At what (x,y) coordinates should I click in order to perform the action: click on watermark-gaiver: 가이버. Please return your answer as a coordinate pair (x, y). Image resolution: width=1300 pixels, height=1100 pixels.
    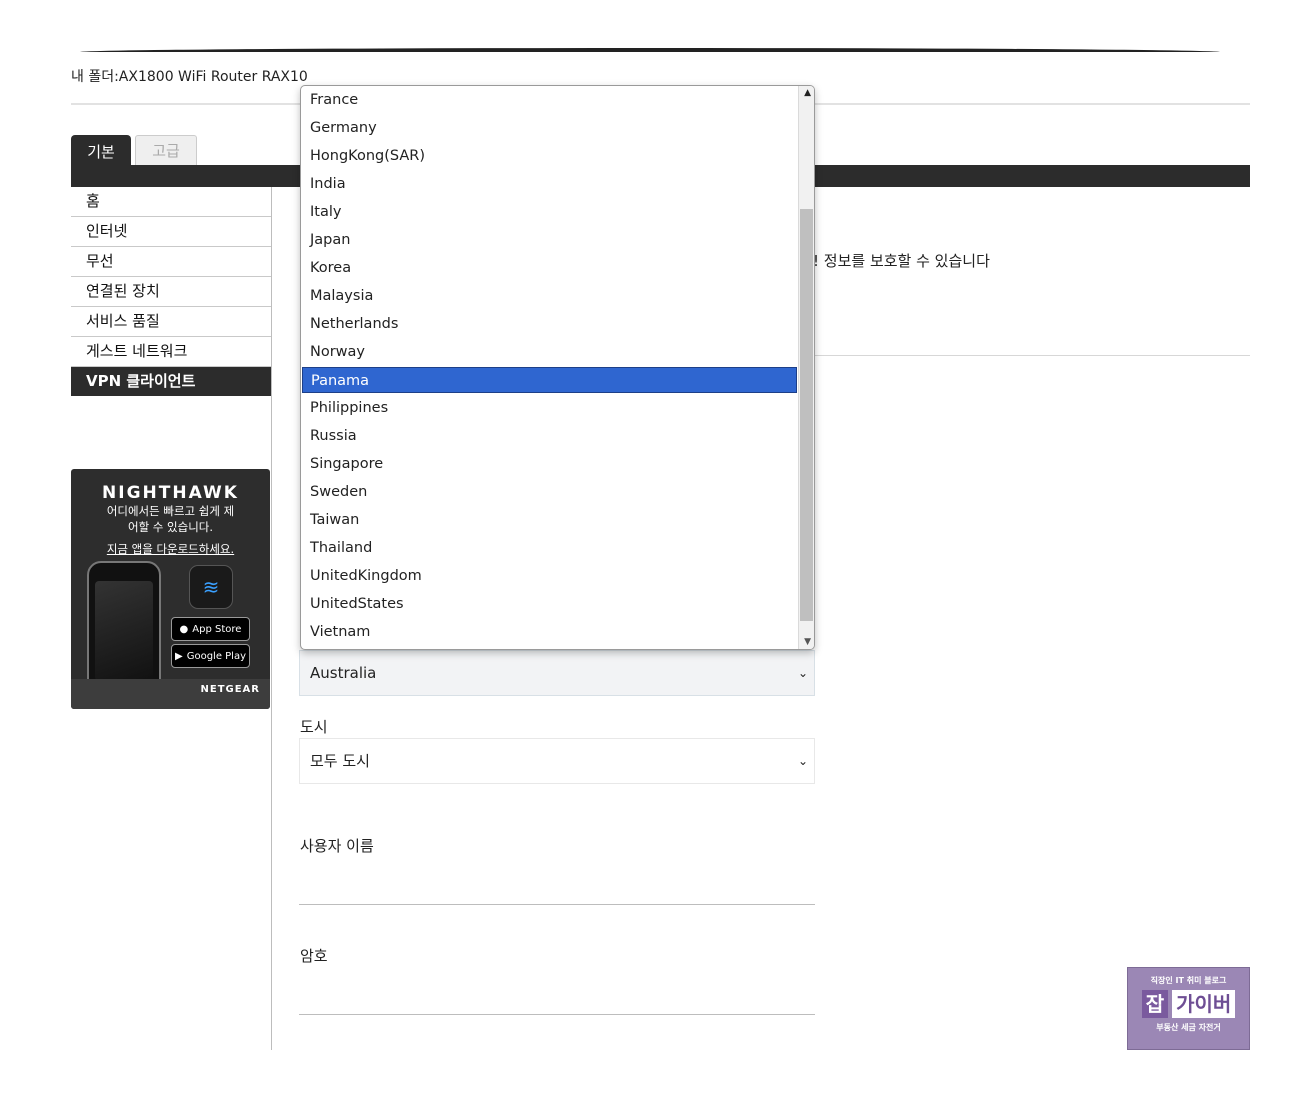
    Looking at the image, I should click on (1204, 1004).